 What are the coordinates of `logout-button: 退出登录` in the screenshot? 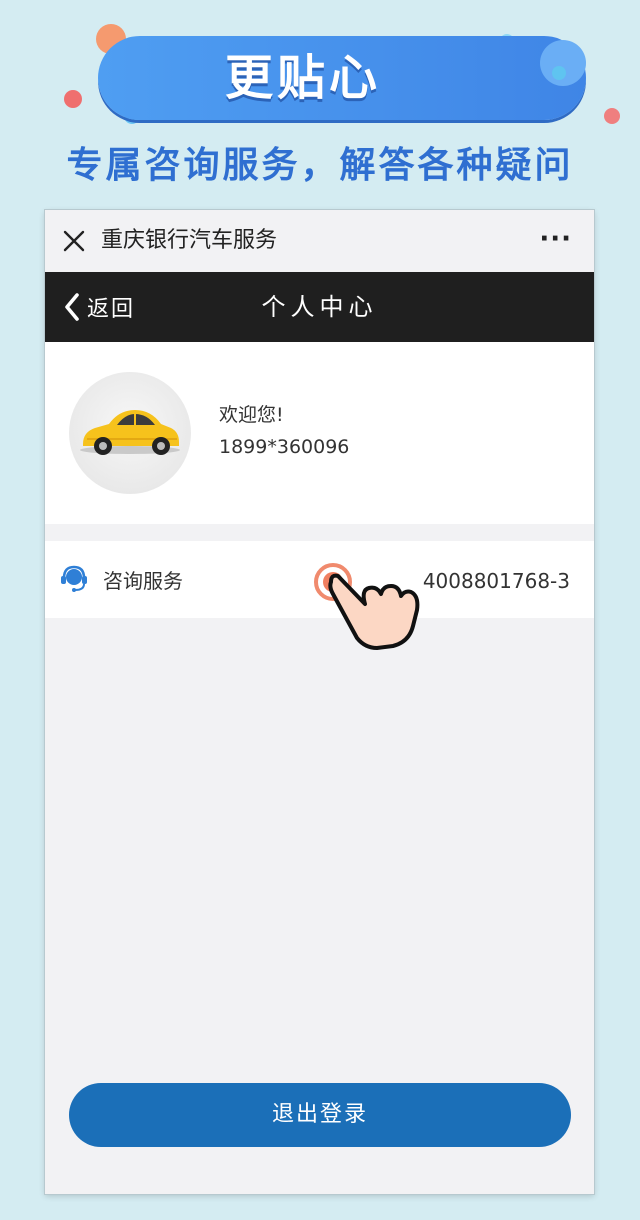 It's located at (320, 1115).